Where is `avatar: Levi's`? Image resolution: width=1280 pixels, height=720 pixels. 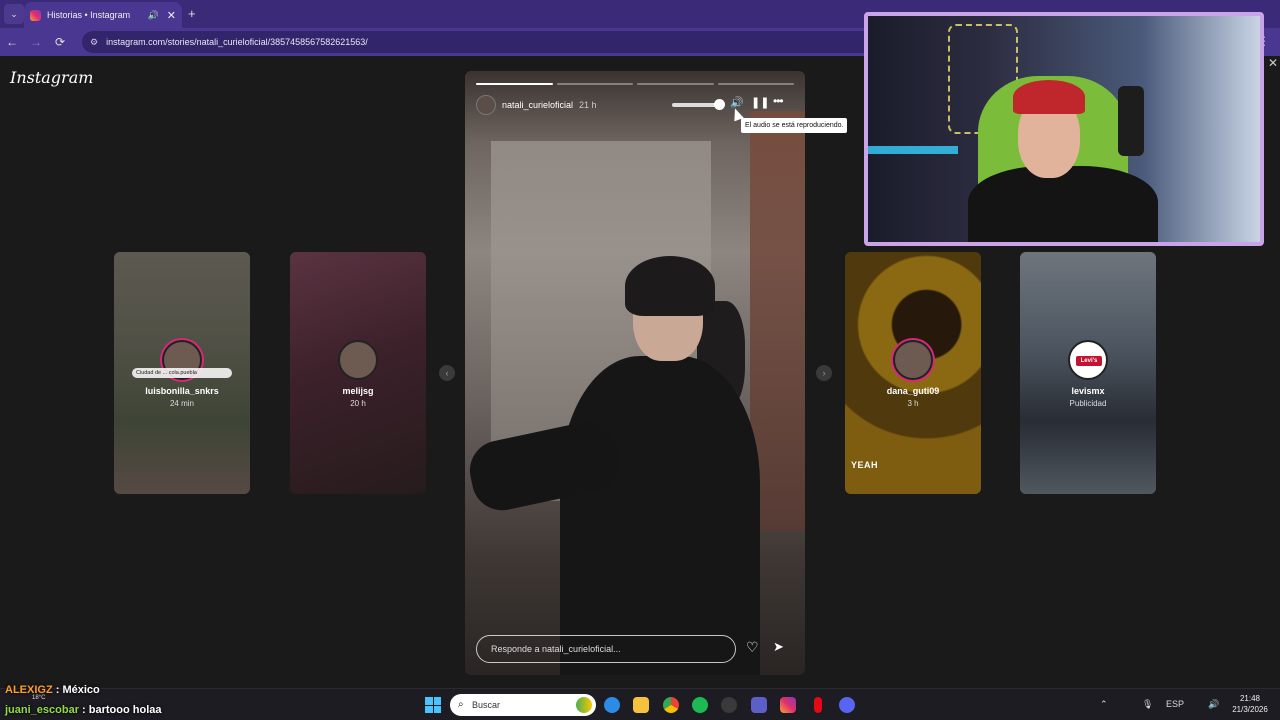 avatar: Levi's is located at coordinates (1088, 360).